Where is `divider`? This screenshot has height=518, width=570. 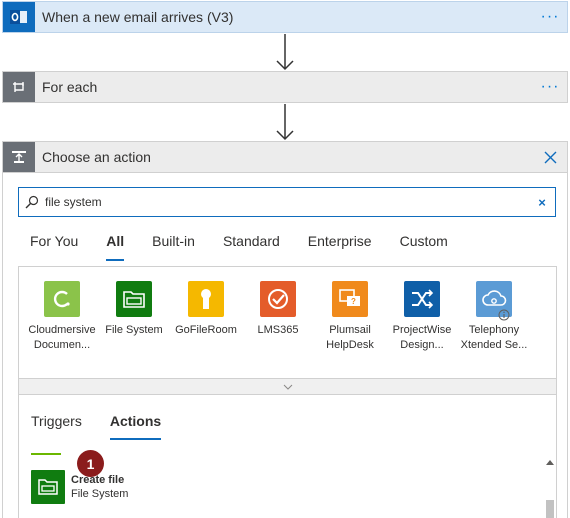 divider is located at coordinates (46, 454).